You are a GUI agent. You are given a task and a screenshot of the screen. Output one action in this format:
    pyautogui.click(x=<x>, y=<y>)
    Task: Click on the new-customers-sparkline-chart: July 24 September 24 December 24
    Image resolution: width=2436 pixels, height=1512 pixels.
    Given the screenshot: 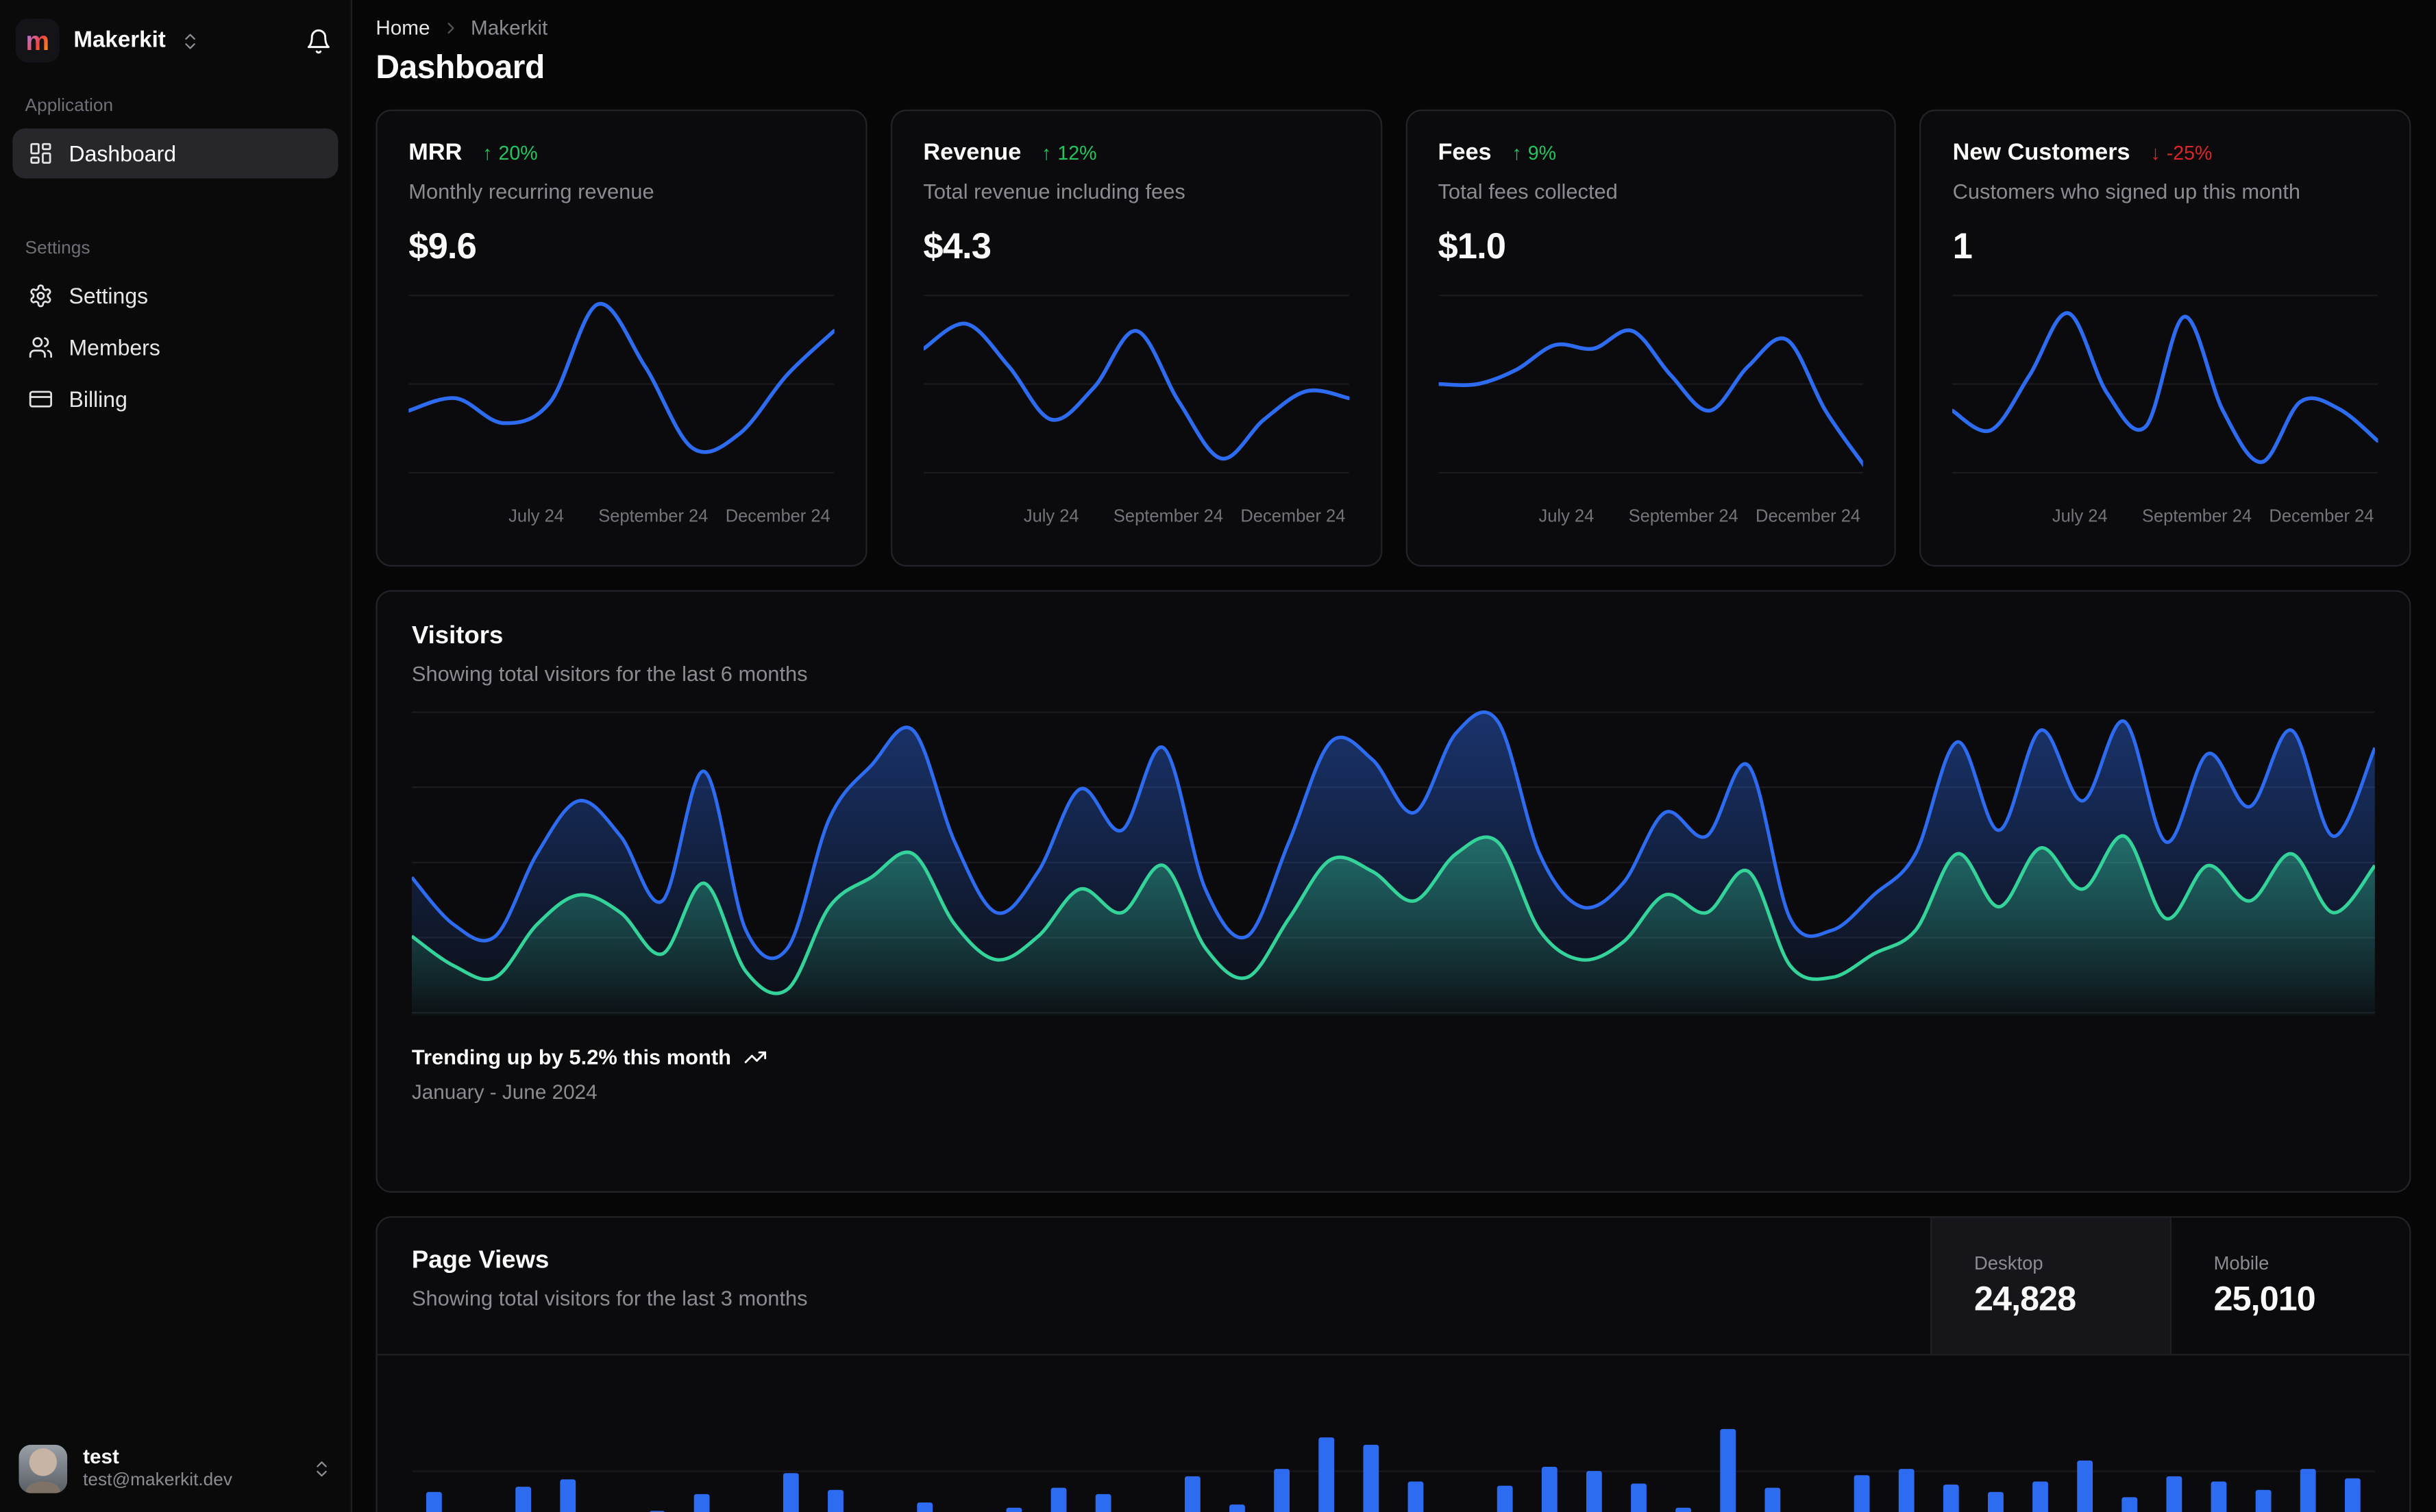 What is the action you would take?
    pyautogui.click(x=2165, y=410)
    